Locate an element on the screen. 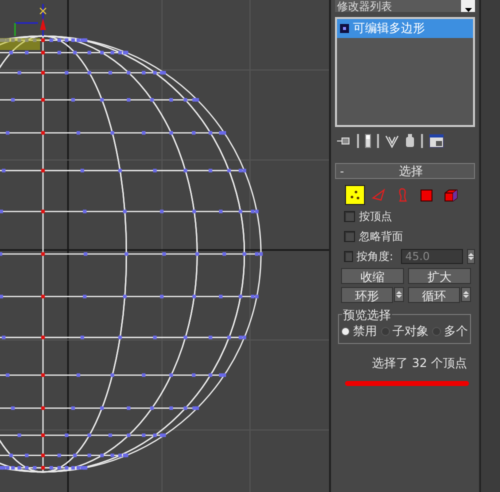 This screenshot has height=492, width=500. vertex-level-button is located at coordinates (355, 195).